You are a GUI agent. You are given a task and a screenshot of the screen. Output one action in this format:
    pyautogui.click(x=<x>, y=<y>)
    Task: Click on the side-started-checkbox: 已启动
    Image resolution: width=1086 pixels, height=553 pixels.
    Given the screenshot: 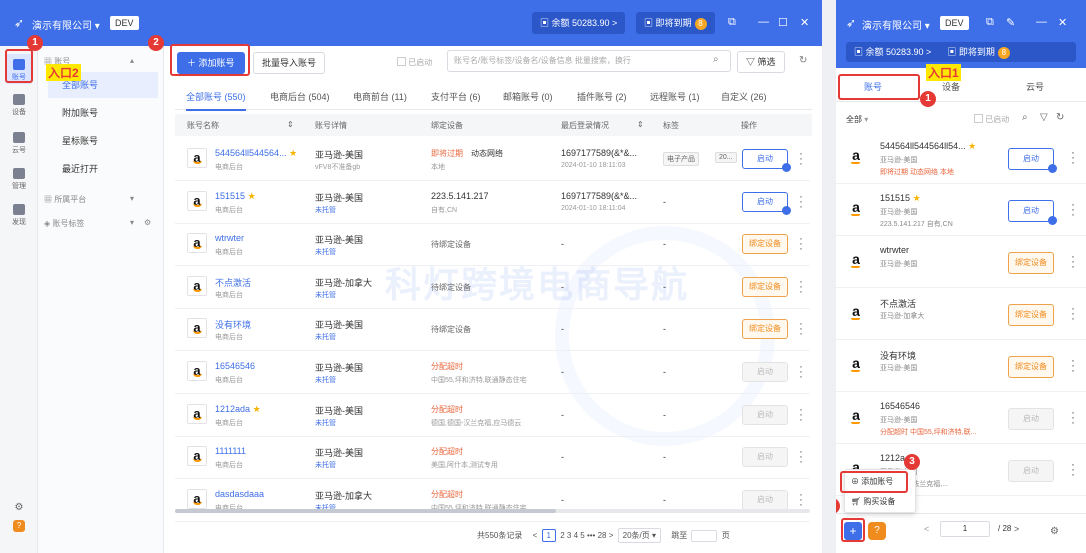 What is the action you would take?
    pyautogui.click(x=991, y=119)
    